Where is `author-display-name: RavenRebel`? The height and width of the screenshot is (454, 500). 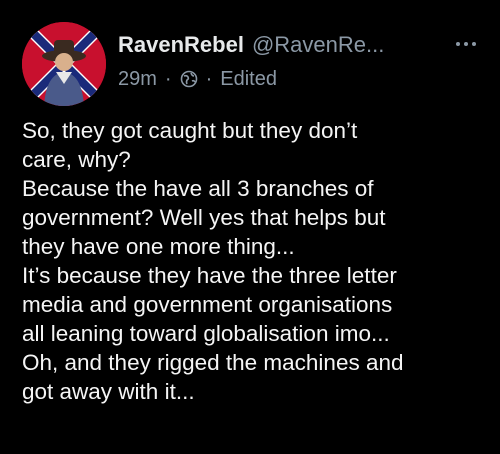
author-display-name: RavenRebel is located at coordinates (181, 45).